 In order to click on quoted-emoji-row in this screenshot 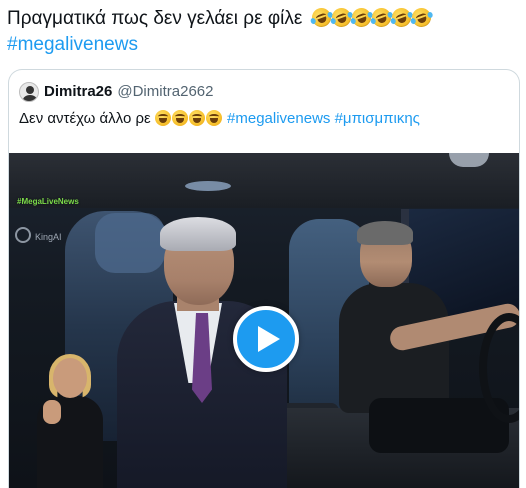, I will do `click(190, 118)`.